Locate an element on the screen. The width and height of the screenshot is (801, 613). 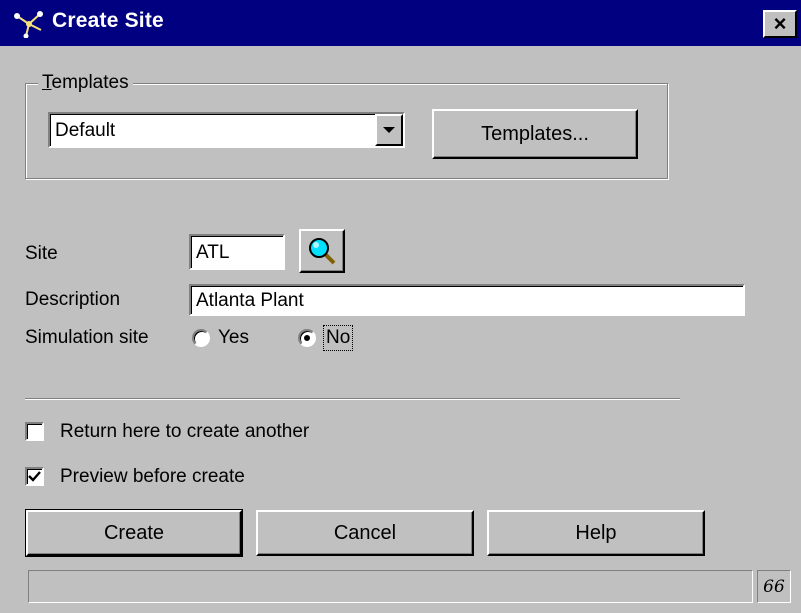
checkmark-icon is located at coordinates (34, 476).